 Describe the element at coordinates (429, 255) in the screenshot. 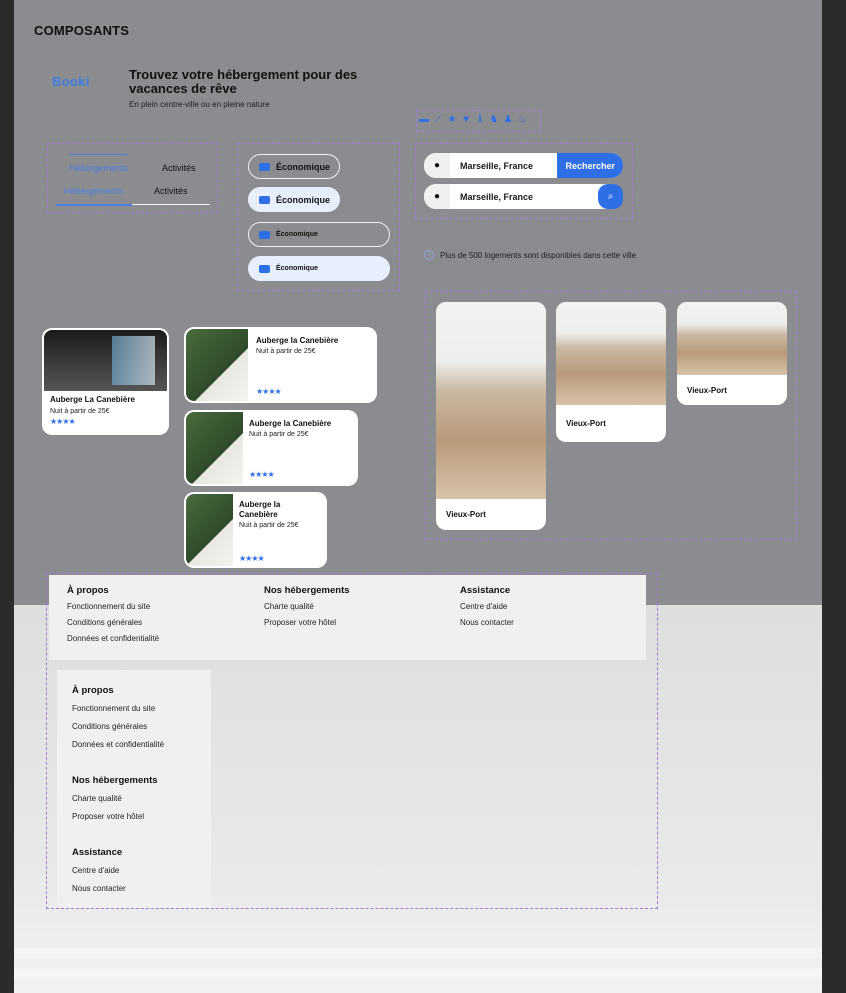

I see `info-icon: i` at that location.